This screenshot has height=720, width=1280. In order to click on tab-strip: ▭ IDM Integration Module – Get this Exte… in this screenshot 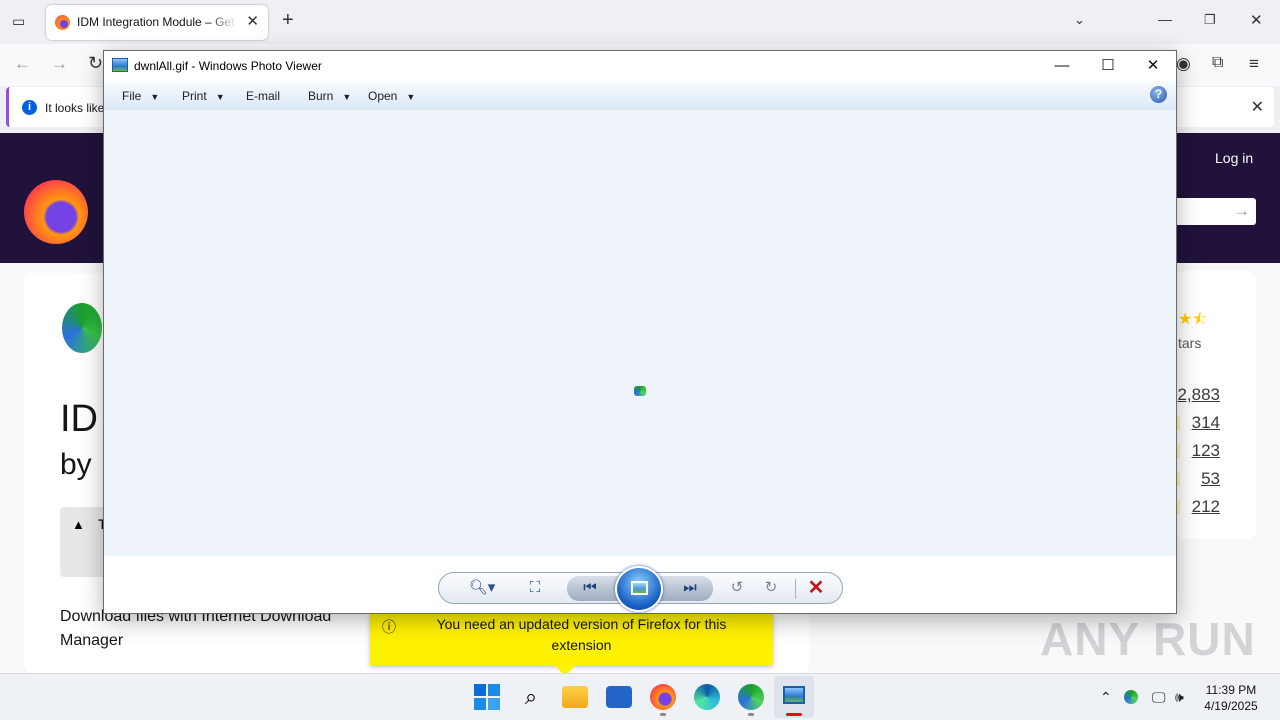, I will do `click(640, 22)`.